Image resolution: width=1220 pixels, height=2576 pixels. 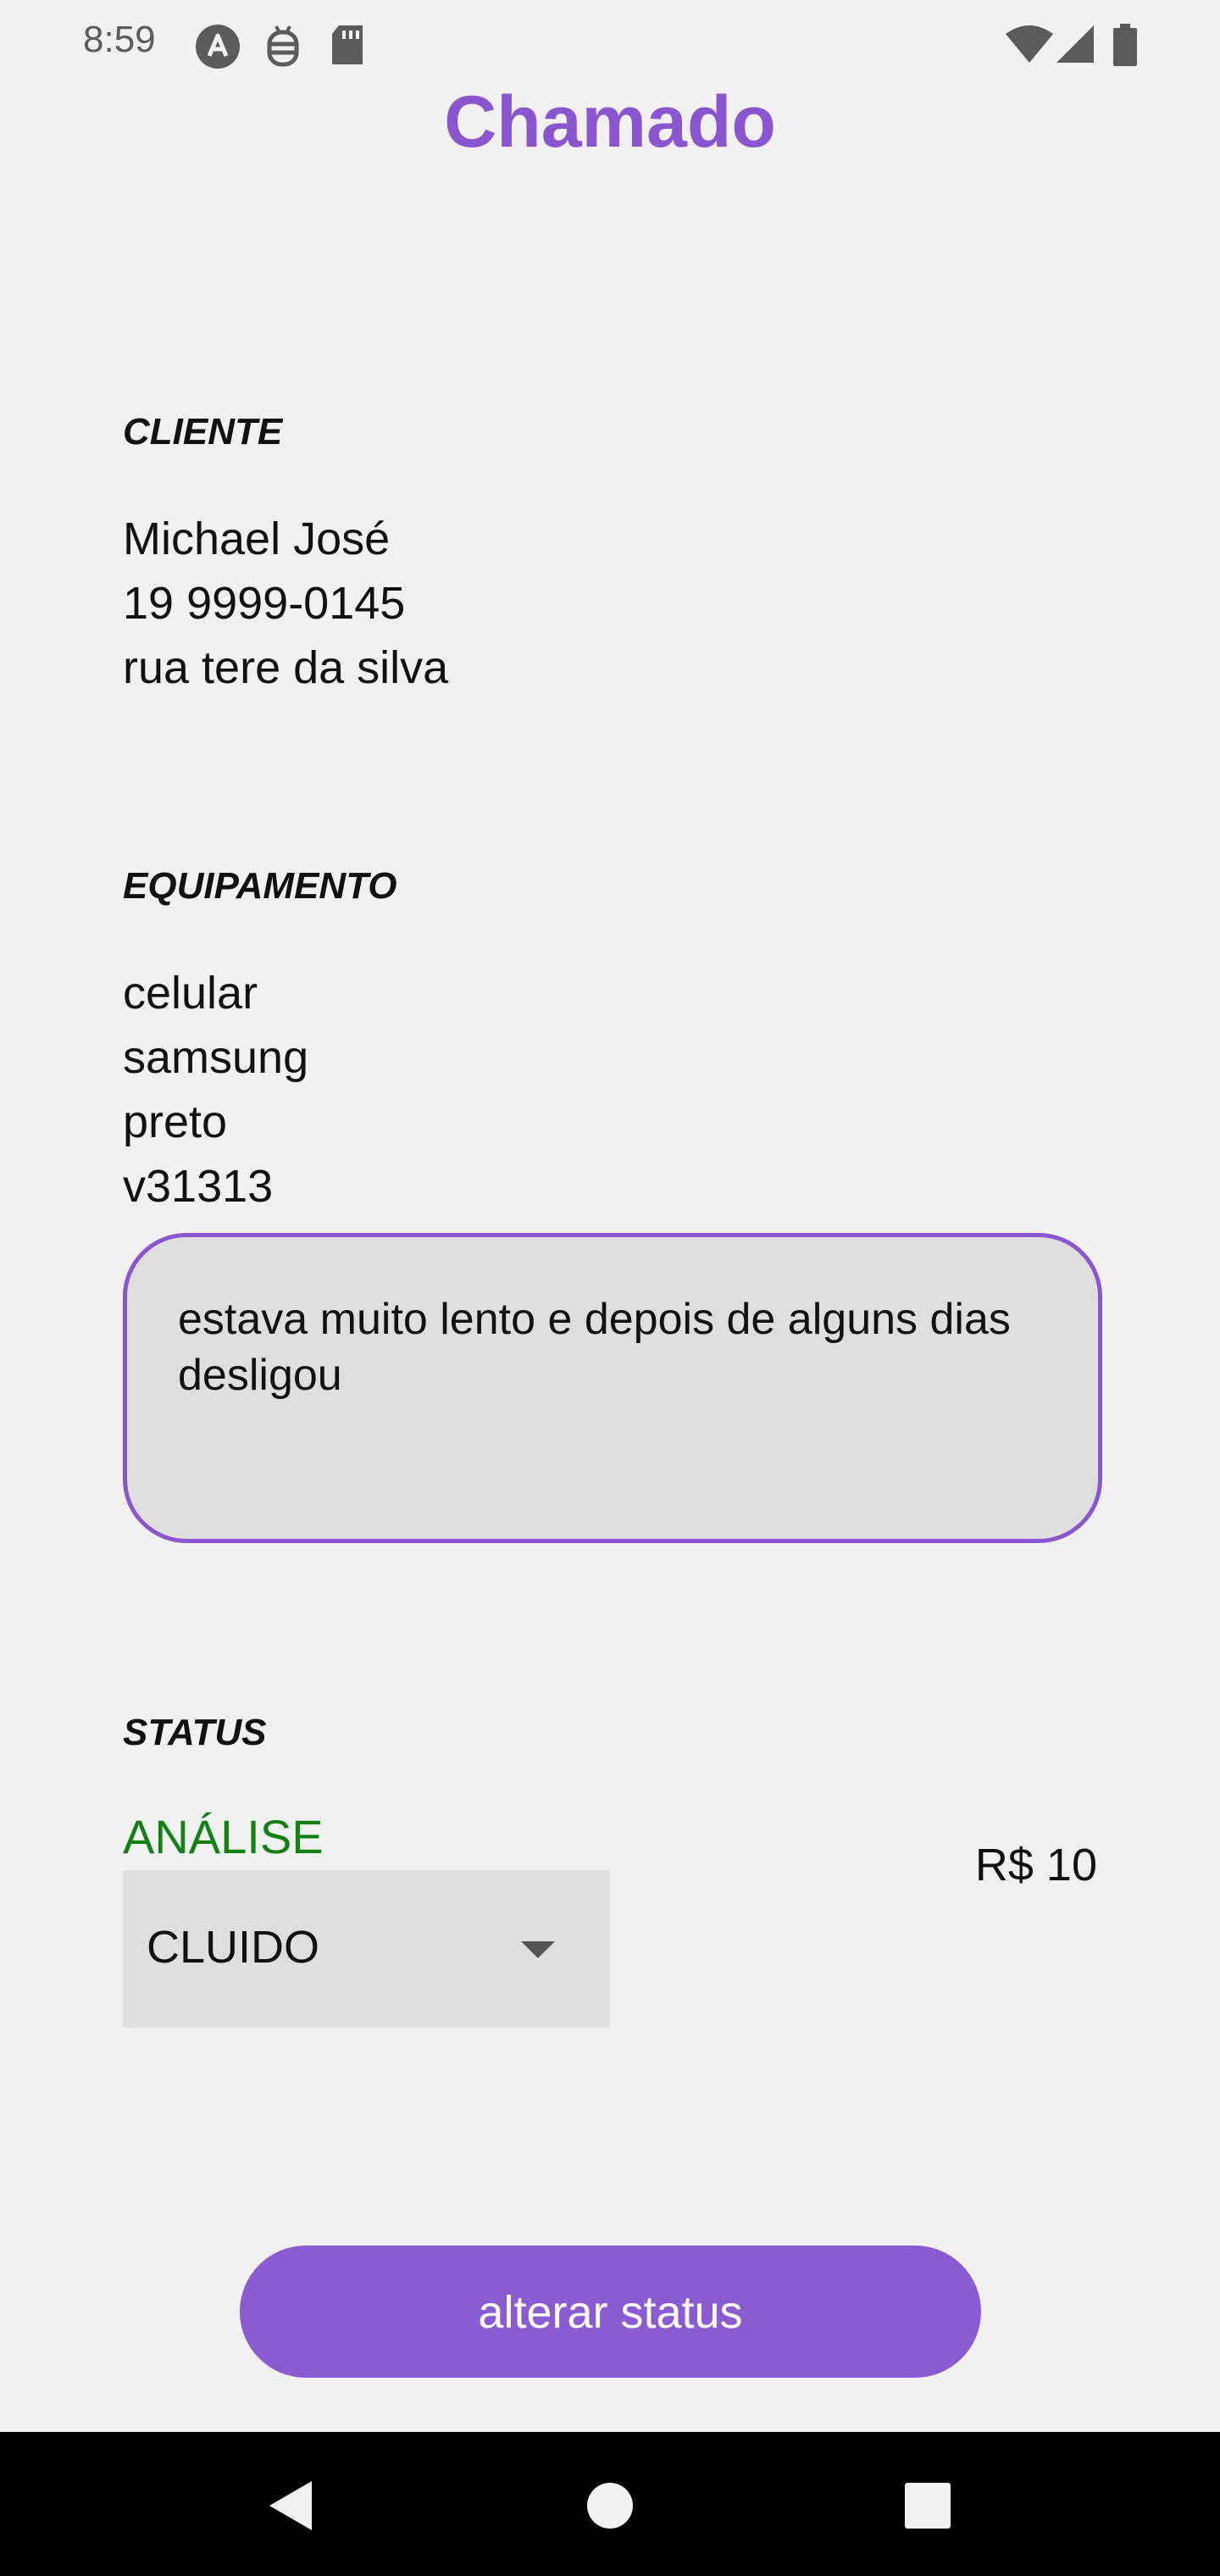 I want to click on dropdown-selected-value: CLUIDO, so click(x=233, y=1947).